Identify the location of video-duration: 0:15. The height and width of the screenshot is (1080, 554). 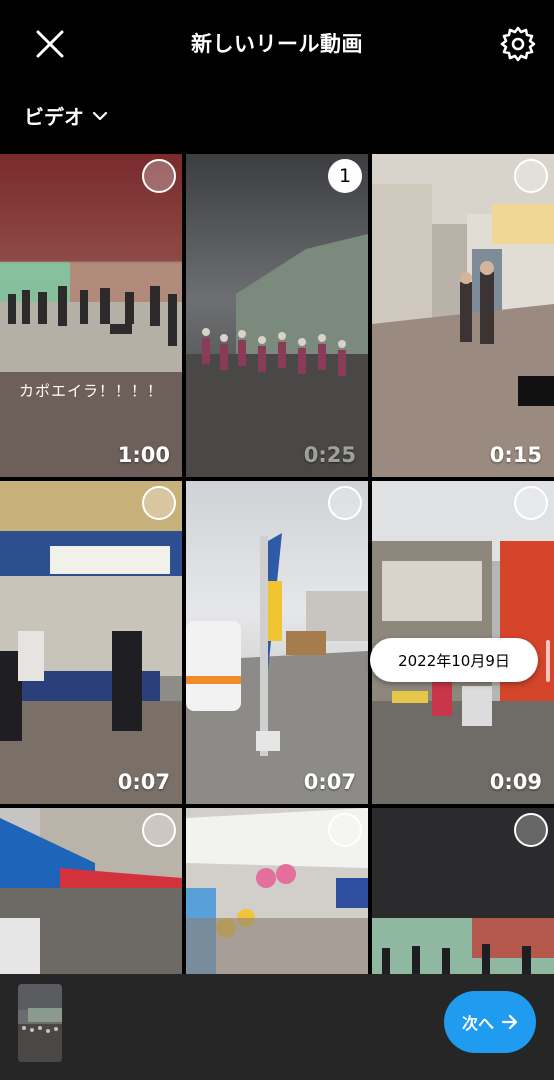
(515, 455).